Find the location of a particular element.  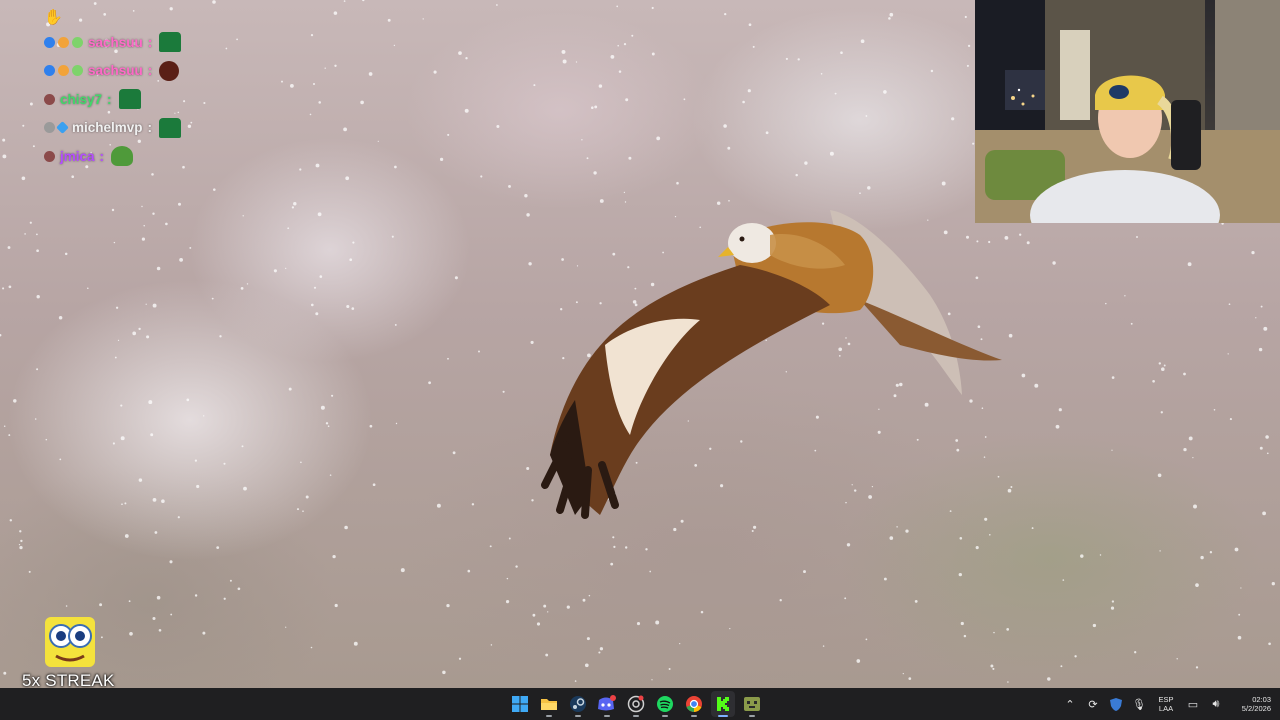

network-icon: ▭ is located at coordinates (1193, 704).